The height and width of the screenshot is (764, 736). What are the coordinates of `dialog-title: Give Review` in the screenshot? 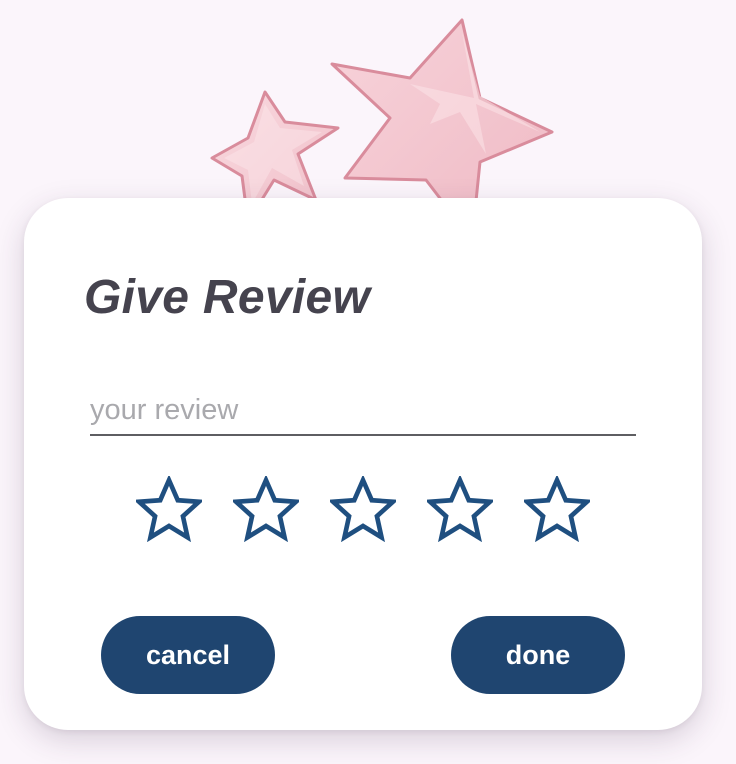 It's located at (227, 297).